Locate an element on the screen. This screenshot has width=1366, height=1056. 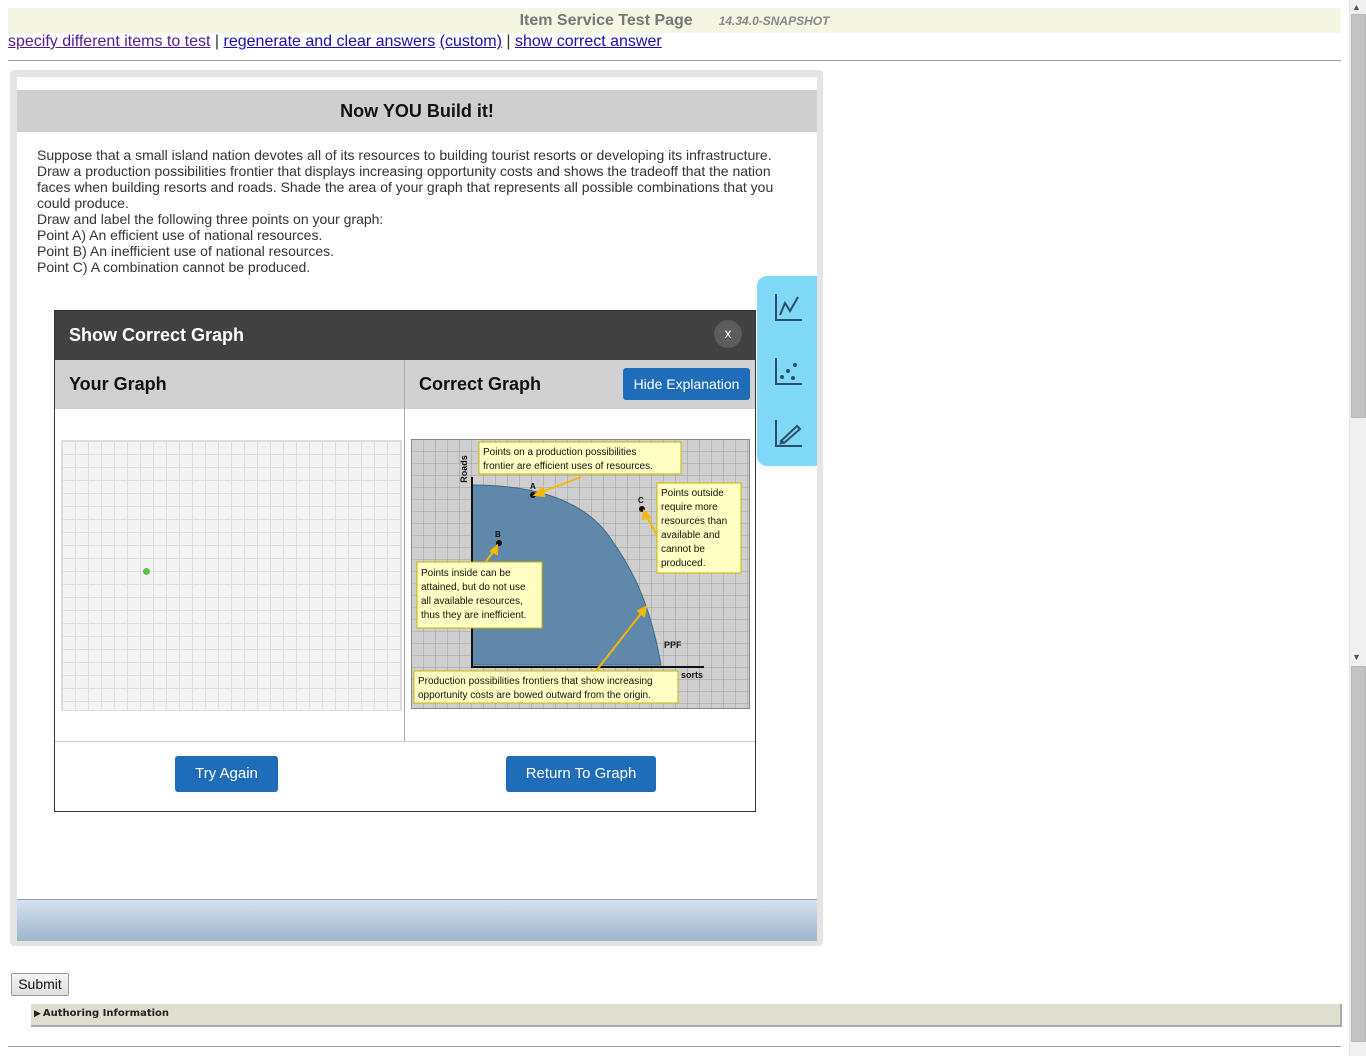
your-graph-canvas is located at coordinates (231, 575).